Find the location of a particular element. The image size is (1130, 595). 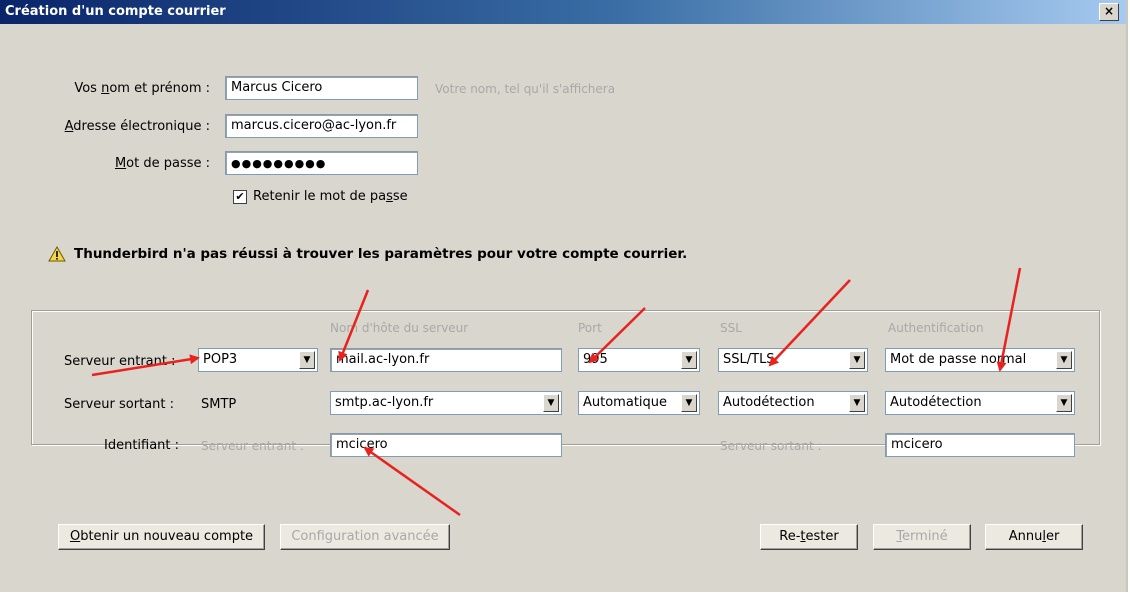

outgoing-port-select: Automatique ▼ is located at coordinates (639, 403).